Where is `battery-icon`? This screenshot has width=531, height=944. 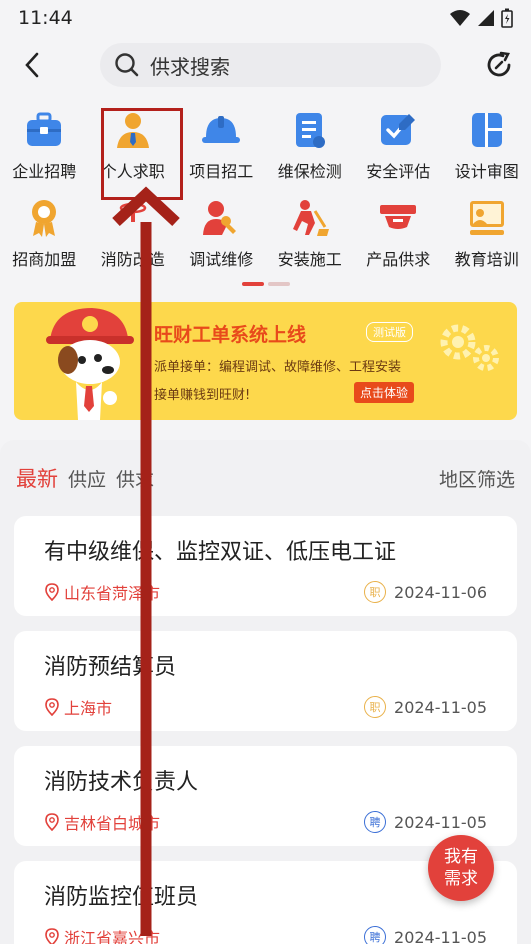 battery-icon is located at coordinates (507, 18).